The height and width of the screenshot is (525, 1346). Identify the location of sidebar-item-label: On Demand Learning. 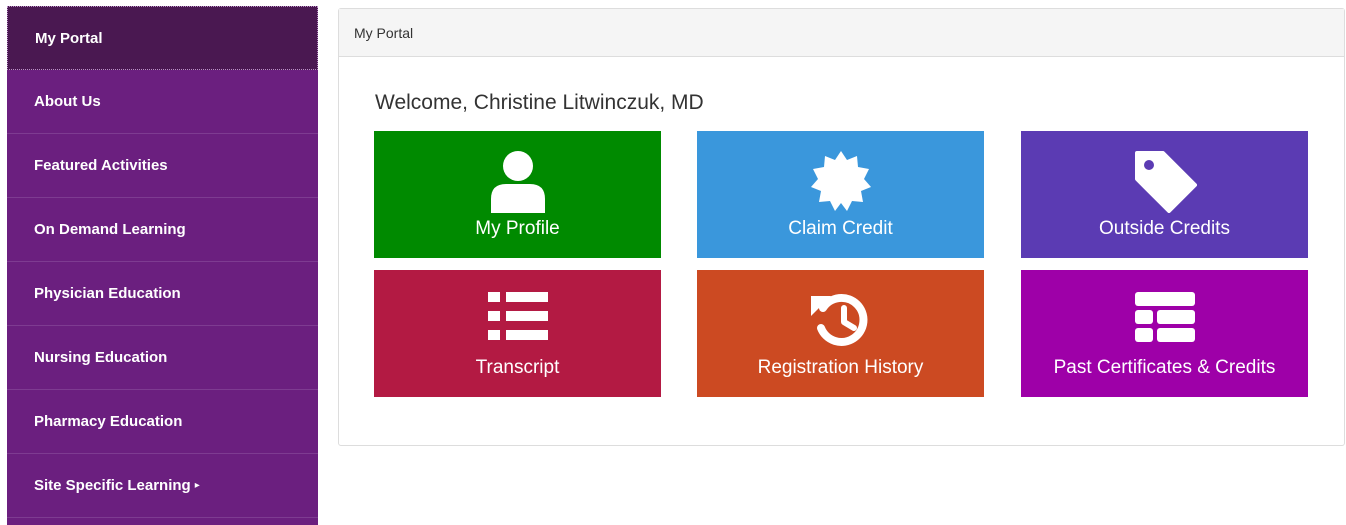
(110, 229).